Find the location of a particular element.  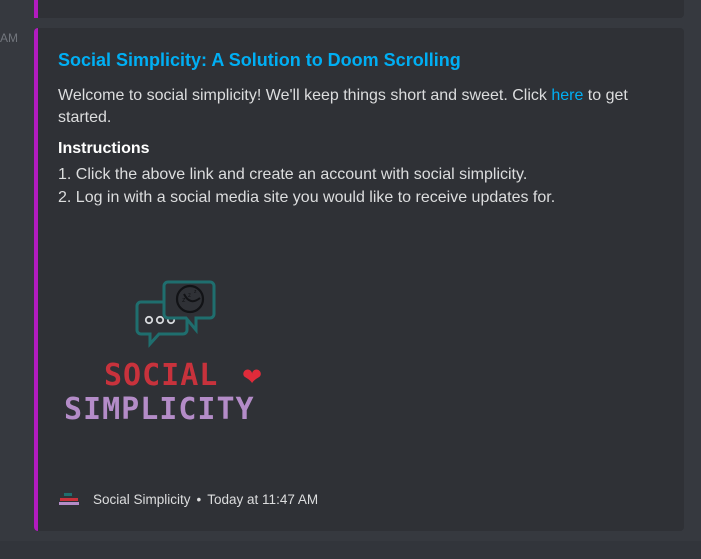

embed-footer: Social Simplicity • Today at 11:47 AM is located at coordinates (188, 499).